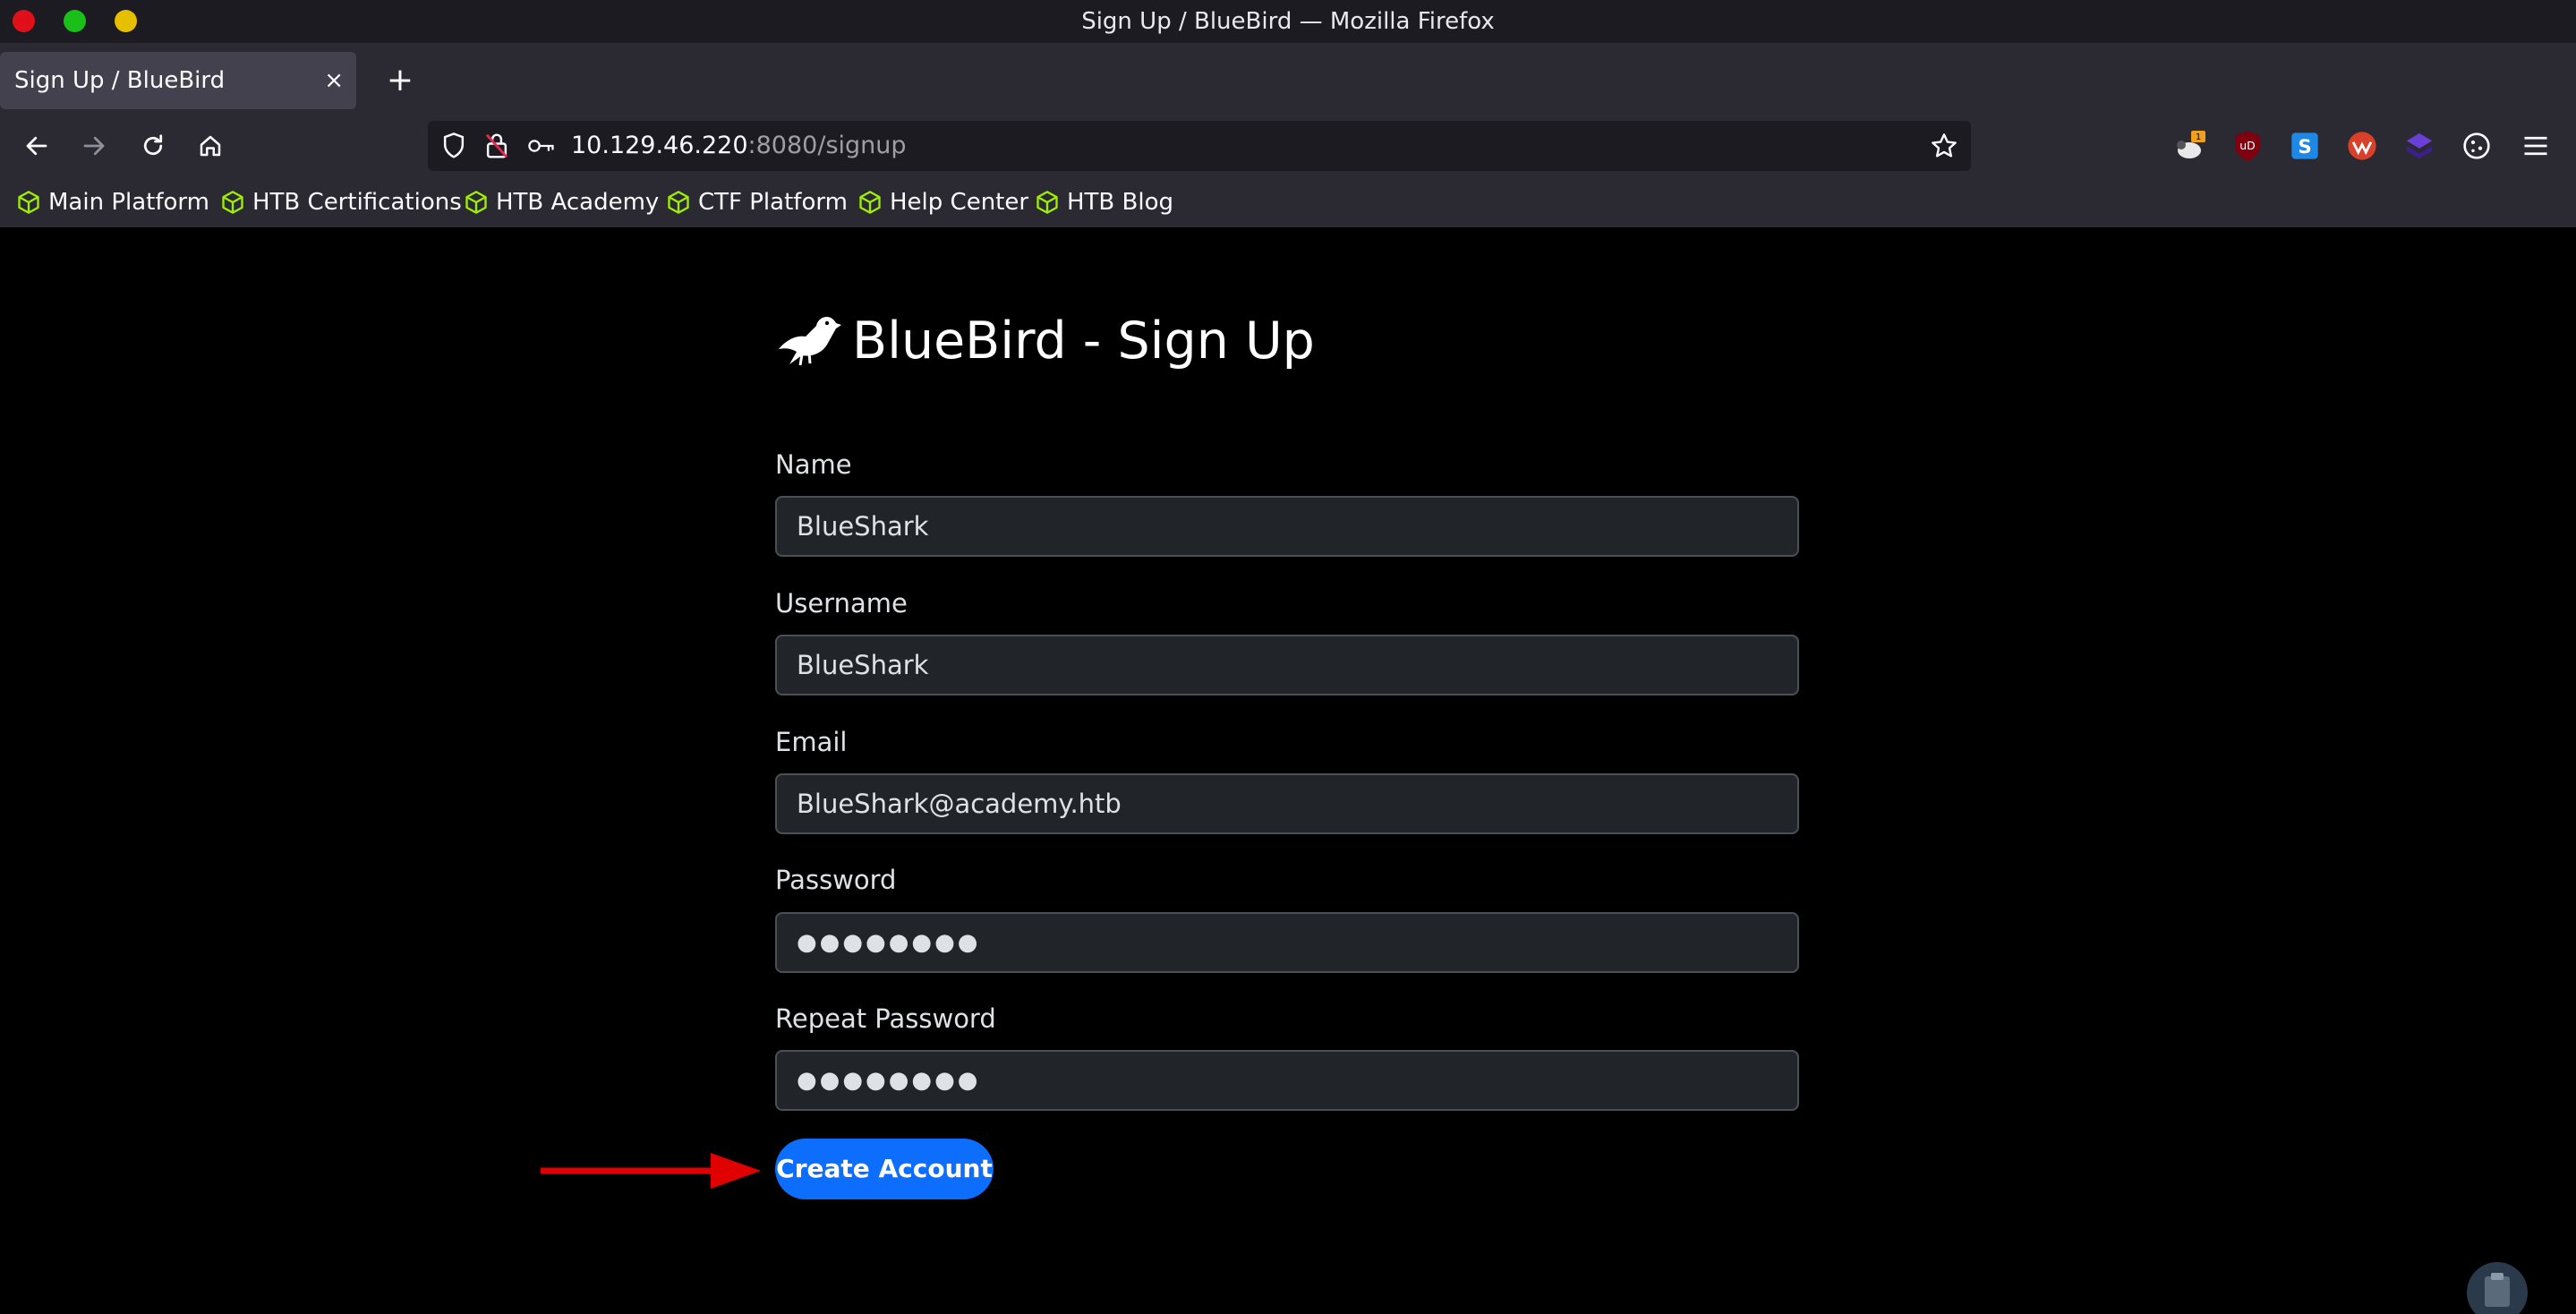  Describe the element at coordinates (2536, 146) in the screenshot. I see `hamburger-menu-icon` at that location.